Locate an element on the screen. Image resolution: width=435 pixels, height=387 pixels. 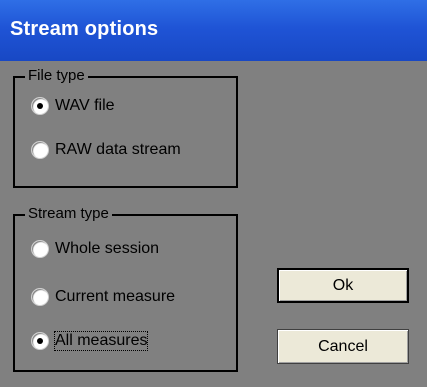
stream-type-legend: Stream type is located at coordinates (68, 214).